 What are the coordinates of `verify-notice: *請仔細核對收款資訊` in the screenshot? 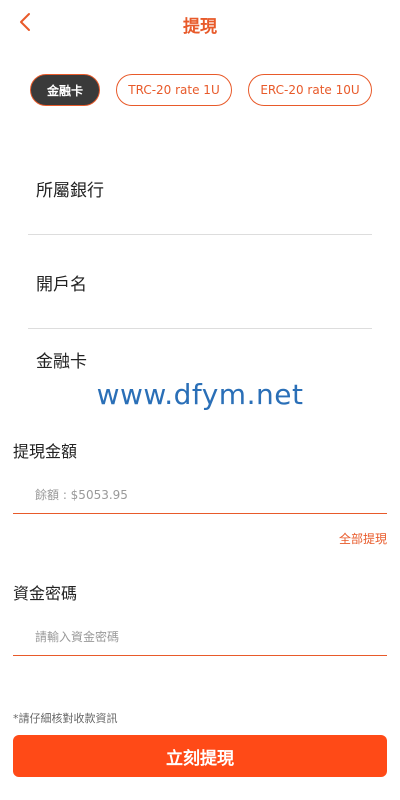 It's located at (65, 718).